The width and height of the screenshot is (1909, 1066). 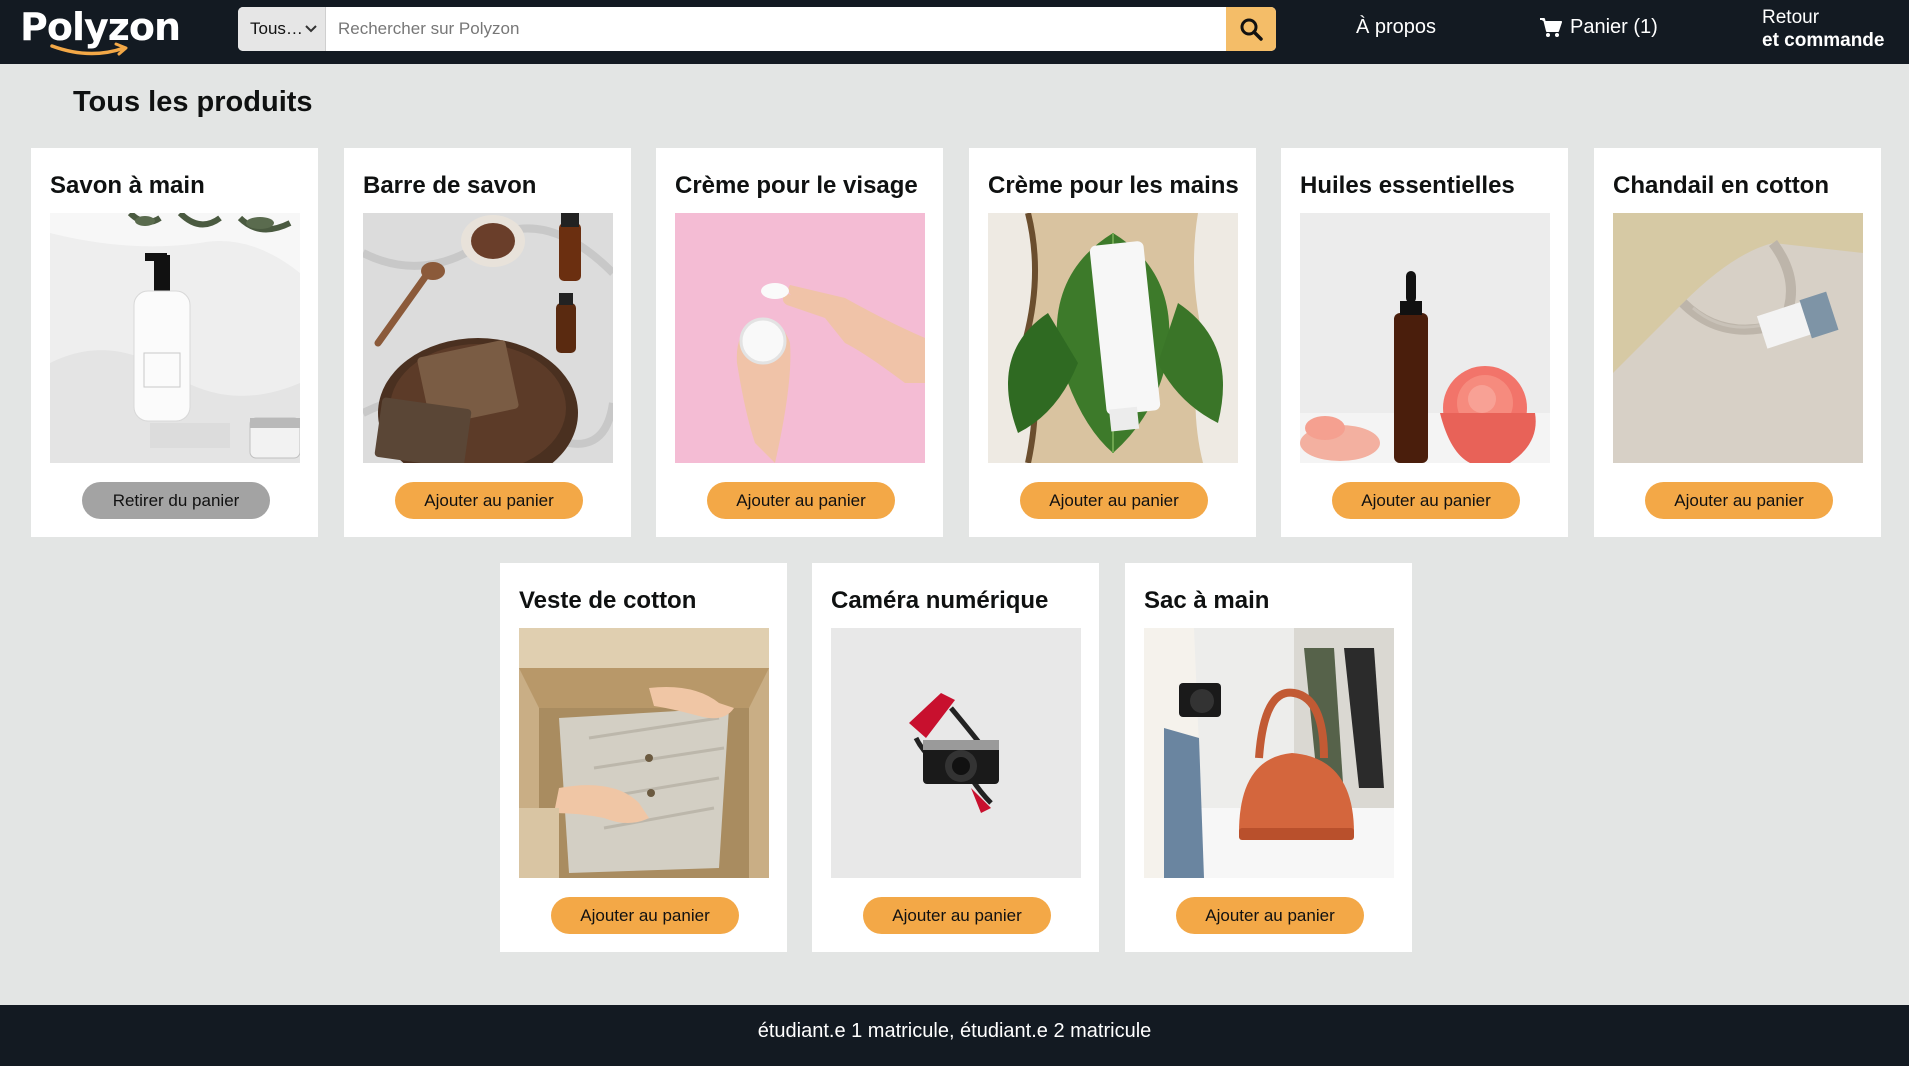 I want to click on product-image-essential-oils, so click(x=1425, y=338).